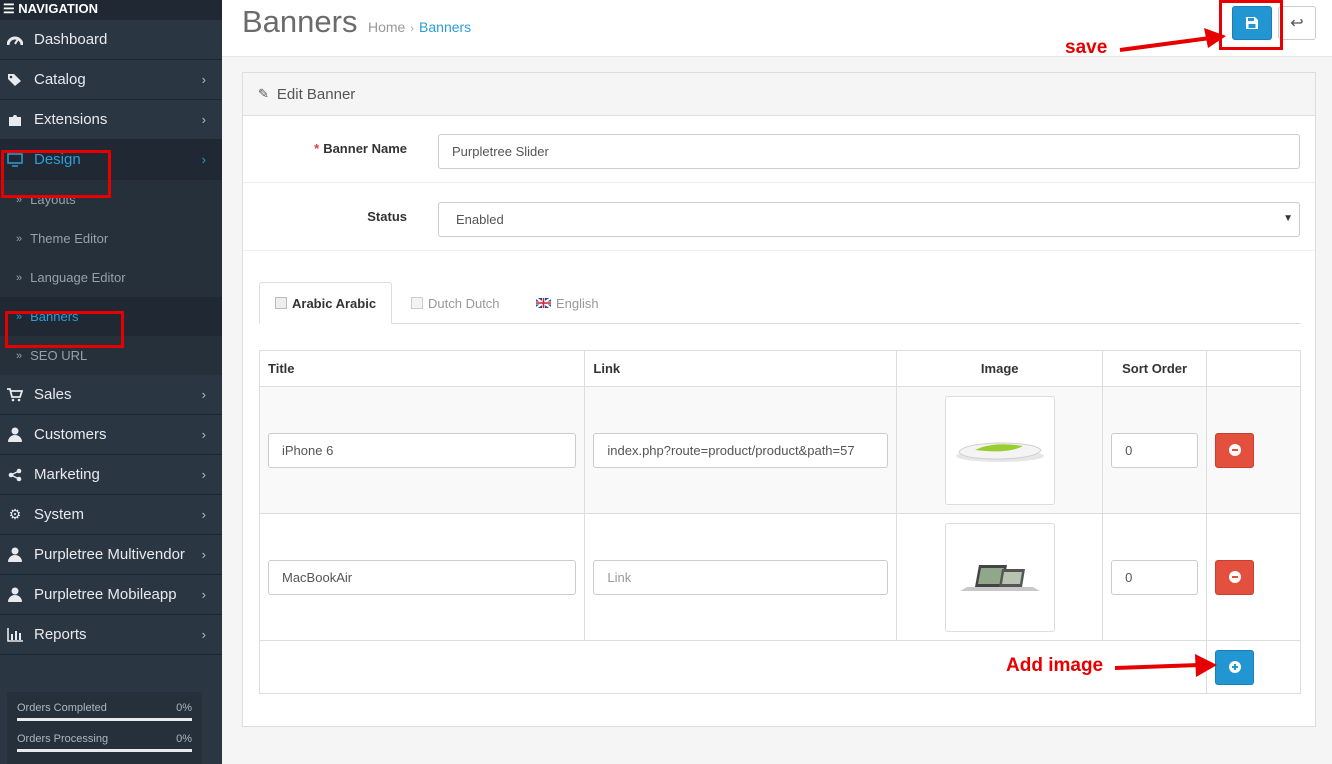 The width and height of the screenshot is (1332, 764). What do you see at coordinates (464, 303) in the screenshot?
I see `tab-label: Dutch Dutch` at bounding box center [464, 303].